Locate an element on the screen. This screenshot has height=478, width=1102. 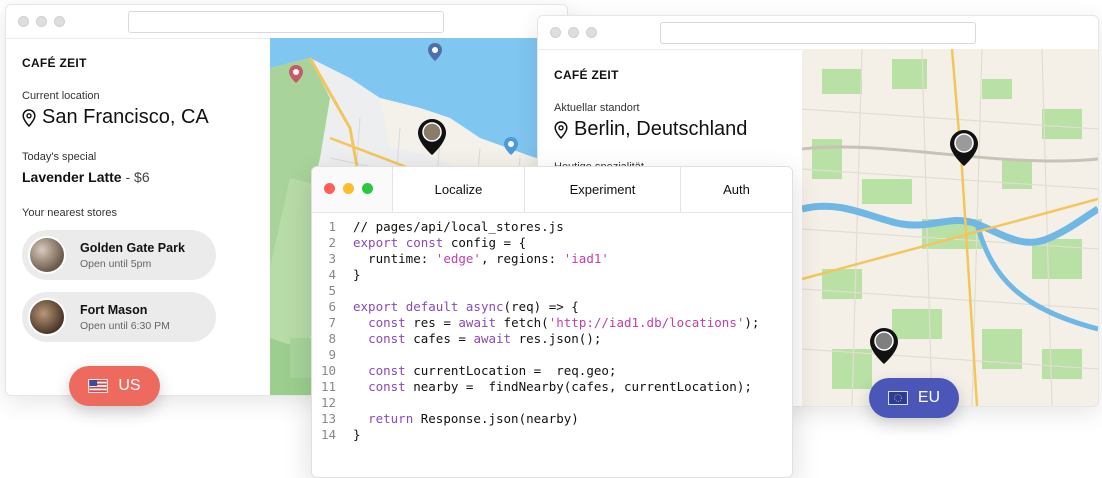
store-card: Golden Gate Park Open until 5pm is located at coordinates (119, 255).